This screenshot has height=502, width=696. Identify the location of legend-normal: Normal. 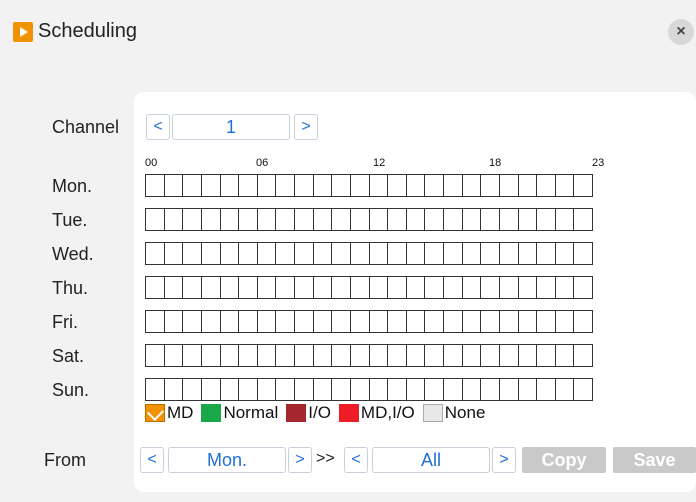
(239, 413).